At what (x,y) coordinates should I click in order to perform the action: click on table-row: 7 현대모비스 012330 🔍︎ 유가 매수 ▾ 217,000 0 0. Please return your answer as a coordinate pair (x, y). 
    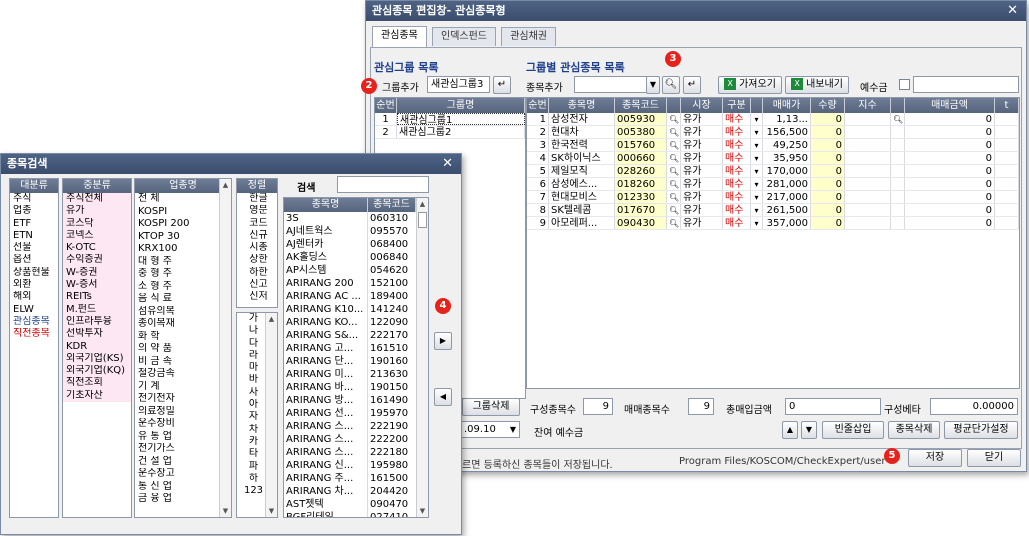
    Looking at the image, I should click on (773, 197).